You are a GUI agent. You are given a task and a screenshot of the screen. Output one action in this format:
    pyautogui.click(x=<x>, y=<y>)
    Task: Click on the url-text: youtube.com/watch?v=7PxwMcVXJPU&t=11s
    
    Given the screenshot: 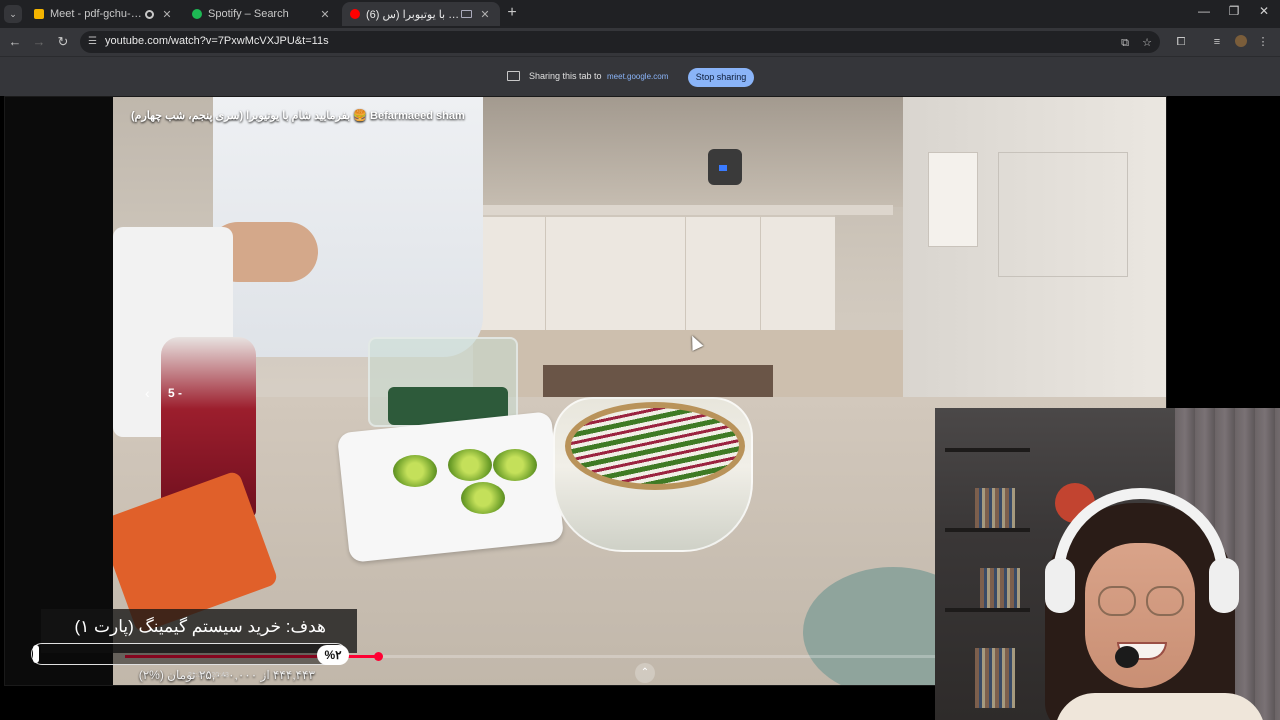 What is the action you would take?
    pyautogui.click(x=217, y=41)
    